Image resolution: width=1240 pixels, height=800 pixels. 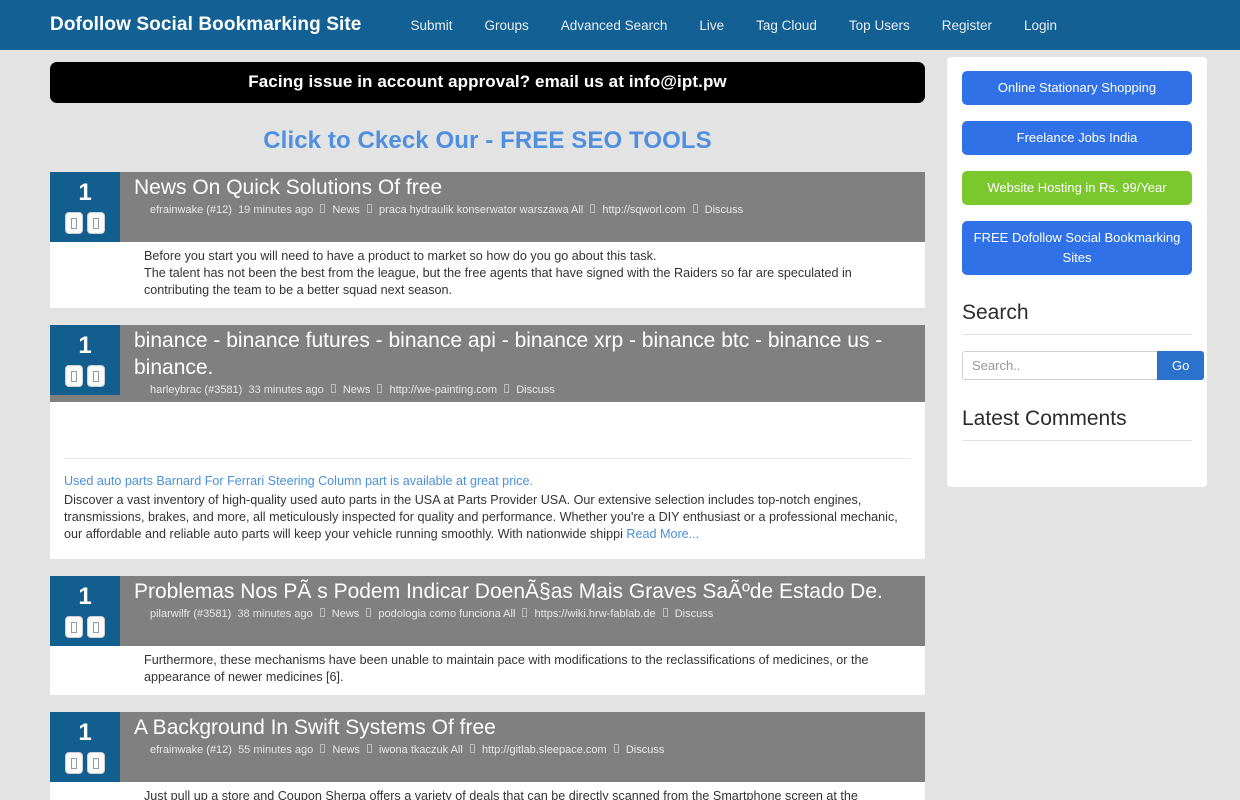 What do you see at coordinates (1181, 365) in the screenshot?
I see `search-go-button: Go` at bounding box center [1181, 365].